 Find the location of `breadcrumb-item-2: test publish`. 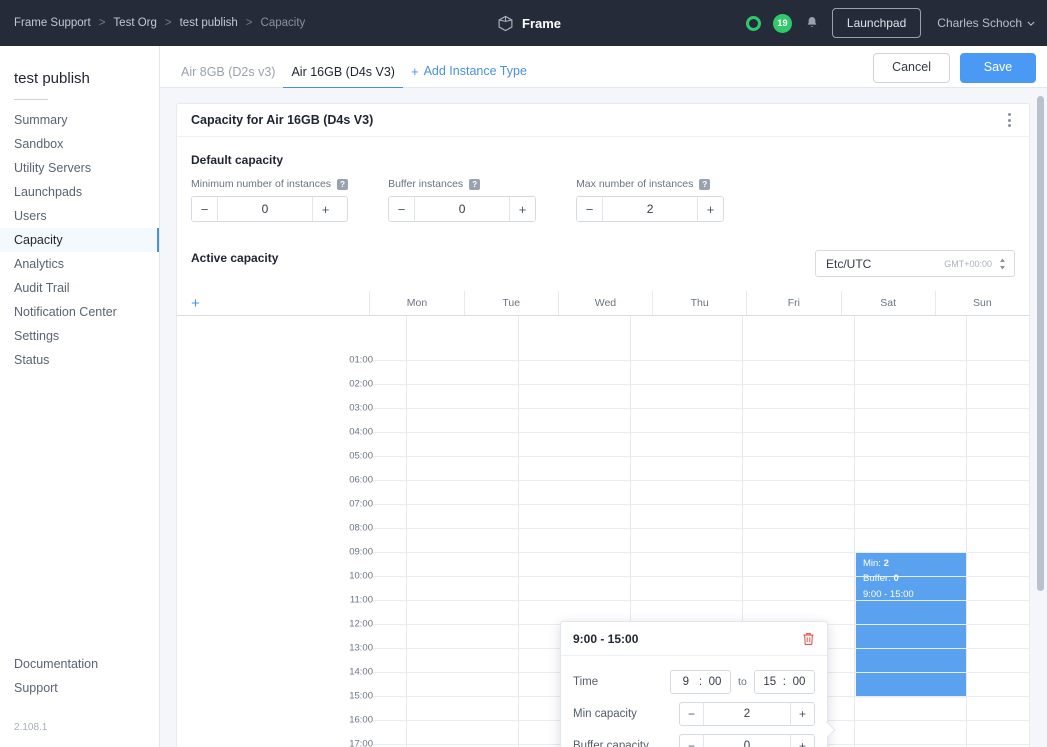

breadcrumb-item-2: test publish is located at coordinates (209, 23).